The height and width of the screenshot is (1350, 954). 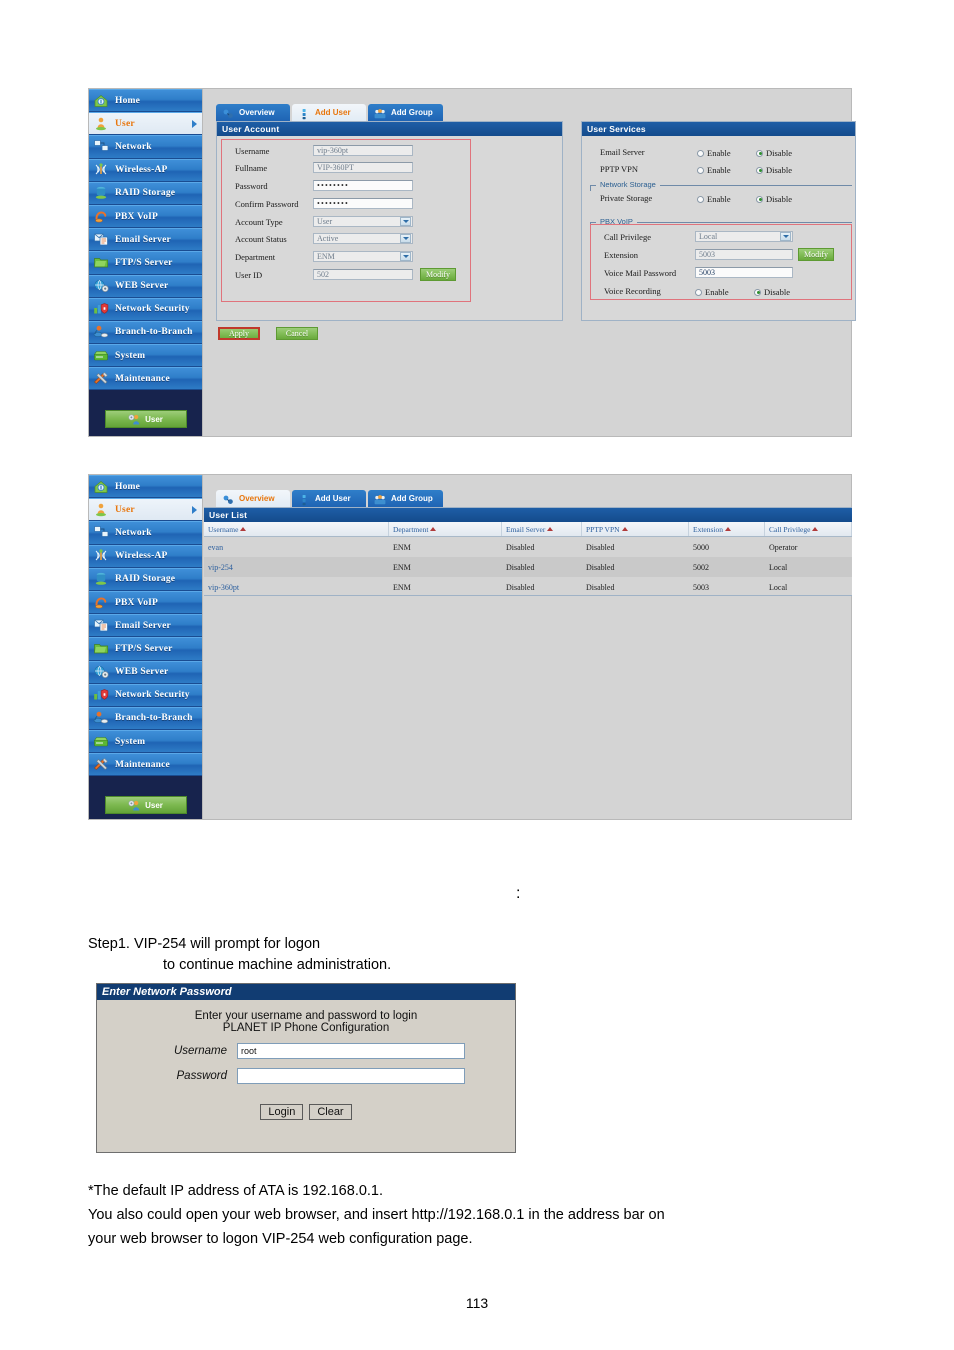 What do you see at coordinates (632, 291) in the screenshot?
I see `voice-recording-label: Voice Recording` at bounding box center [632, 291].